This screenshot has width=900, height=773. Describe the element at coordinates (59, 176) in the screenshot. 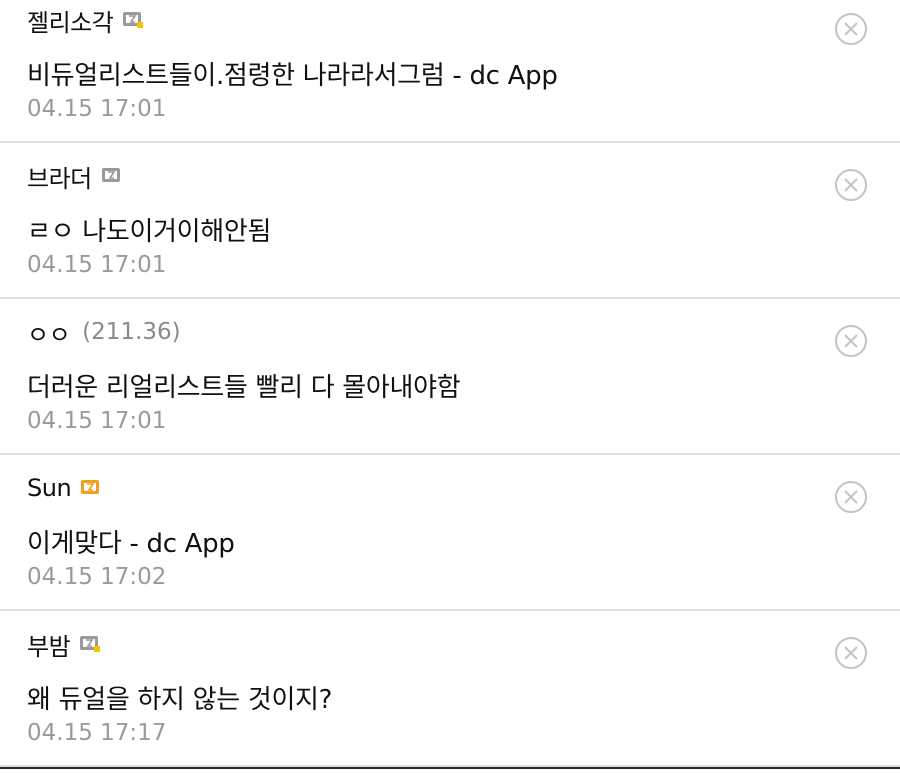

I see `author-name: 브라더` at that location.